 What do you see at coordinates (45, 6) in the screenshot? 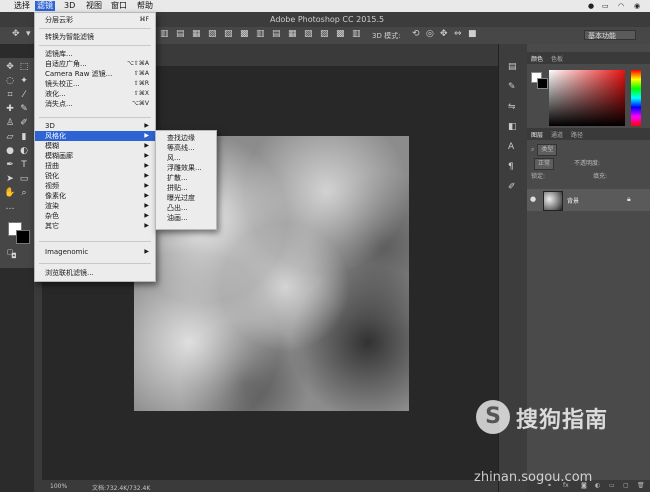
I see `menu-filter: 滤镜` at bounding box center [45, 6].